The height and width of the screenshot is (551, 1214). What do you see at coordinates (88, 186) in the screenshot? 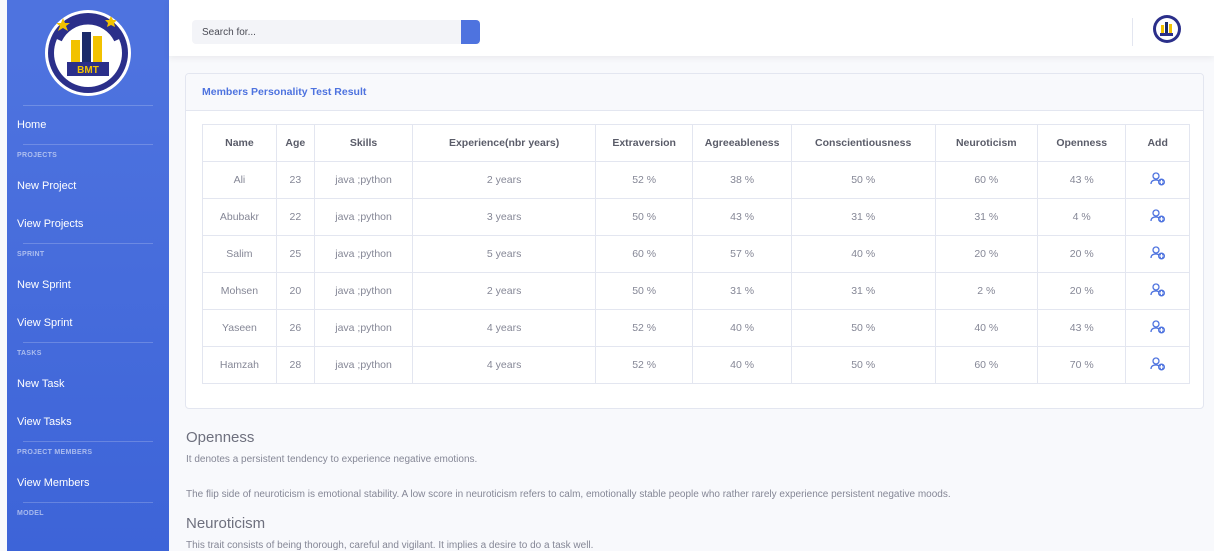
I see `sidebar-item-new-project: New Project` at bounding box center [88, 186].